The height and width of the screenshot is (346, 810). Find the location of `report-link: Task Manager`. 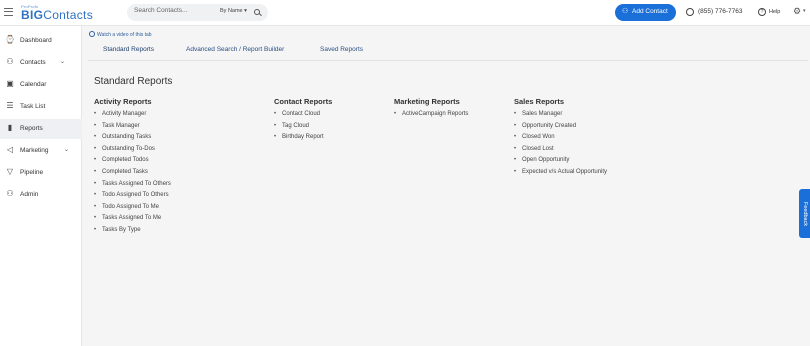

report-link: Task Manager is located at coordinates (132, 127).